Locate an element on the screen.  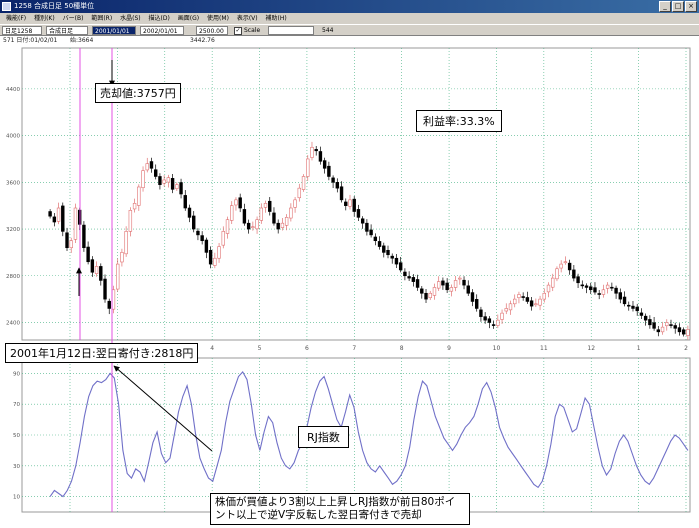
scale-label: Scale is located at coordinates (252, 30).